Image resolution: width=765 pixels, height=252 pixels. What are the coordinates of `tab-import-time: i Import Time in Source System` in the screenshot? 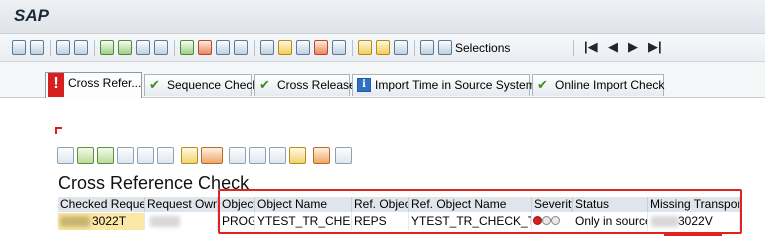 It's located at (444, 85).